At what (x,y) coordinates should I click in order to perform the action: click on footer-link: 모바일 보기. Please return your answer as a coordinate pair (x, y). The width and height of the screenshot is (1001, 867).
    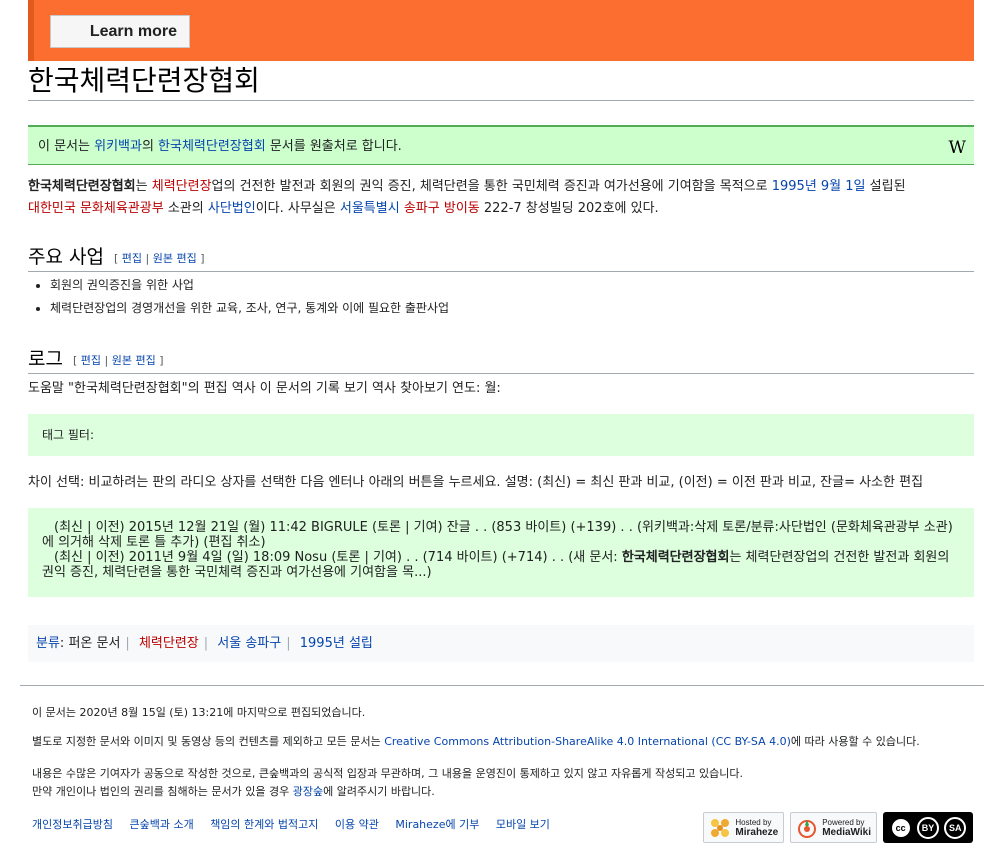
    Looking at the image, I should click on (523, 824).